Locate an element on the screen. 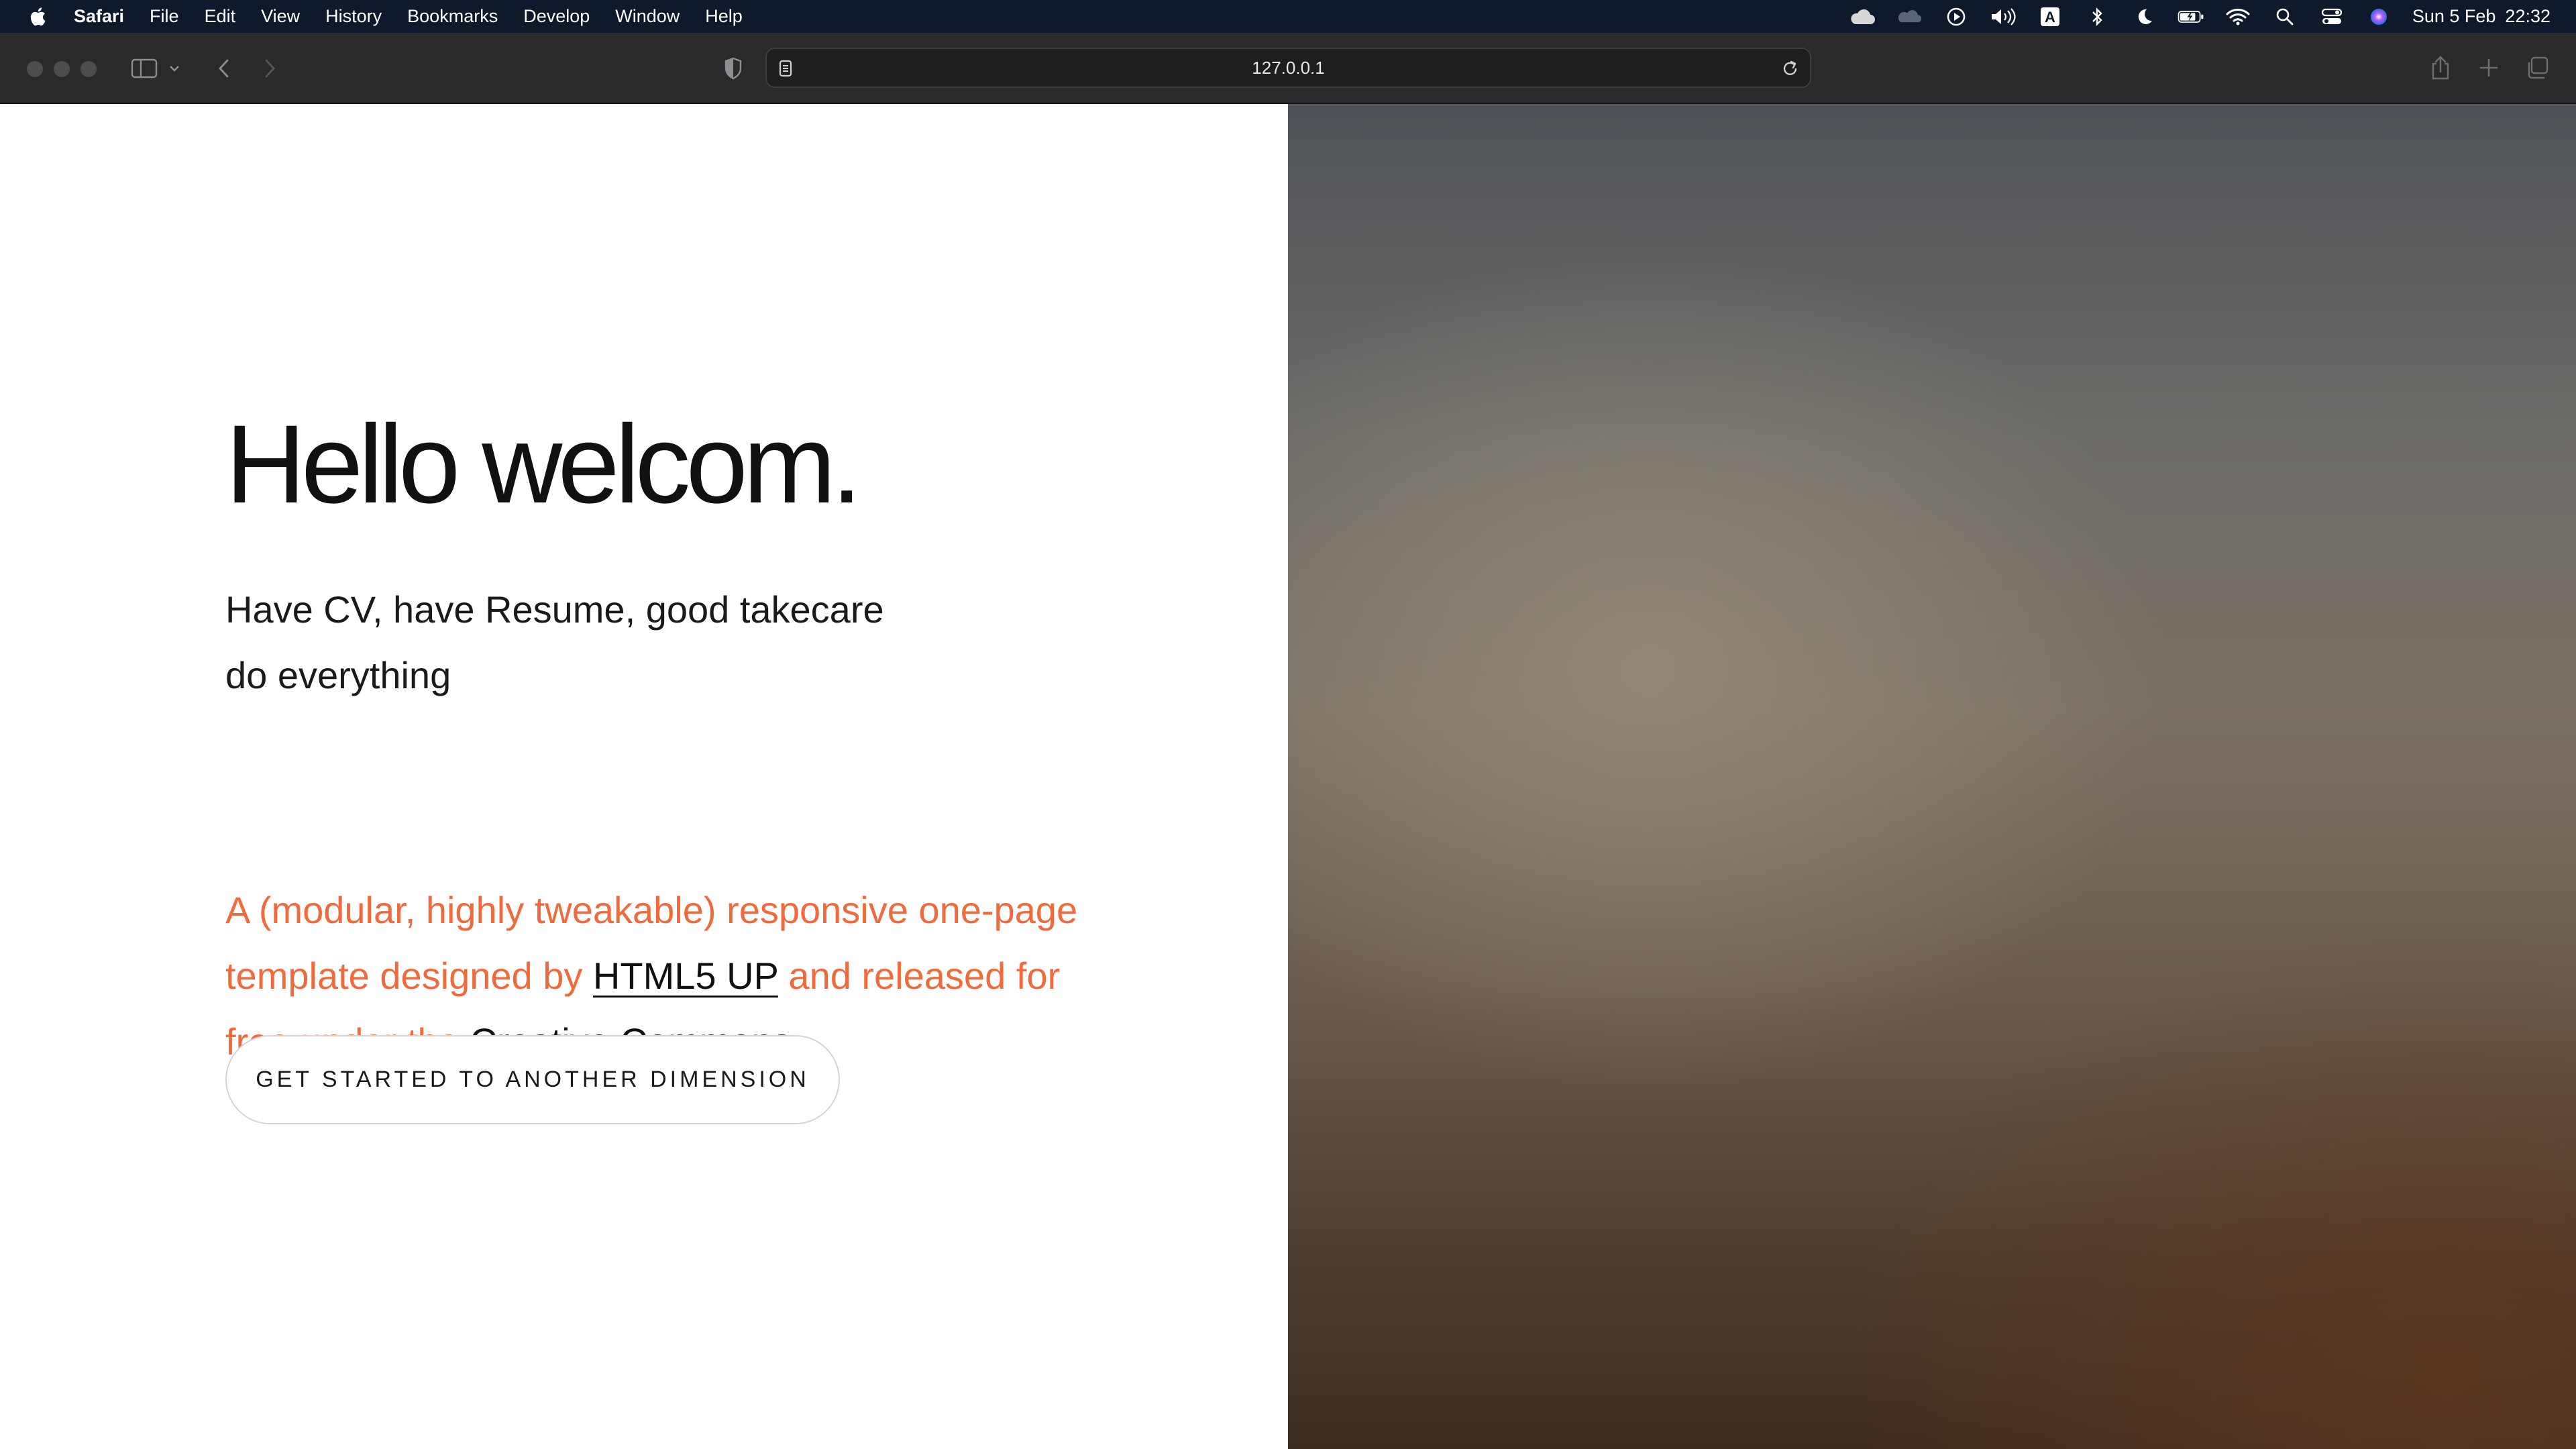  moon-icon is located at coordinates (2144, 17).